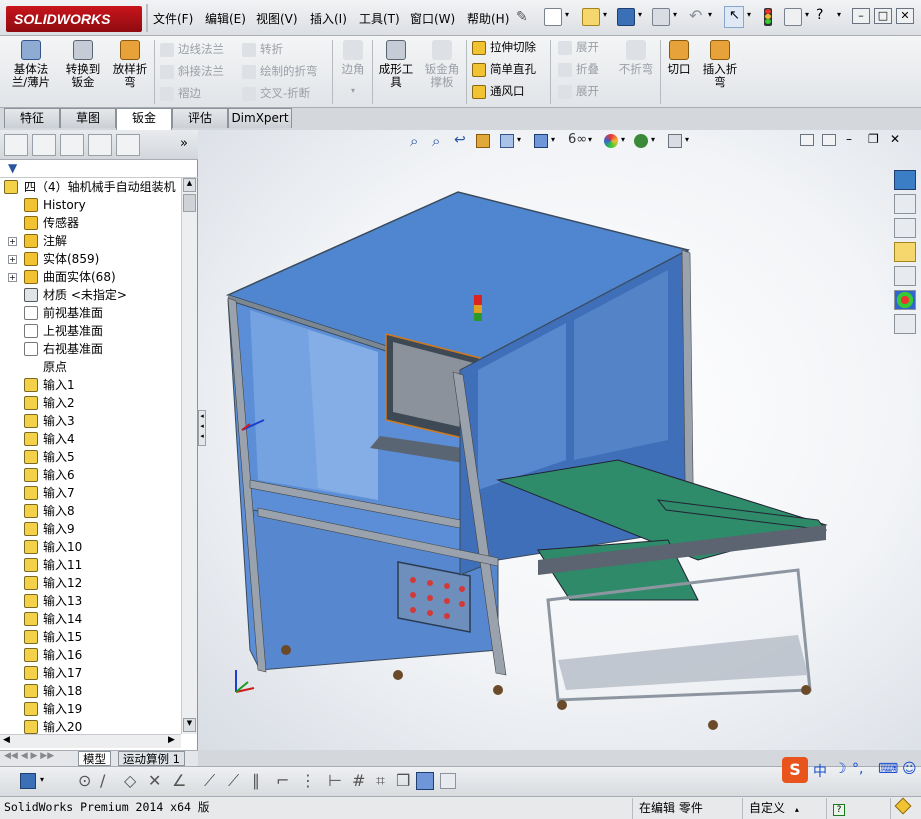  Describe the element at coordinates (189, 185) in the screenshot. I see `scroll-up-icon: ▲` at that location.